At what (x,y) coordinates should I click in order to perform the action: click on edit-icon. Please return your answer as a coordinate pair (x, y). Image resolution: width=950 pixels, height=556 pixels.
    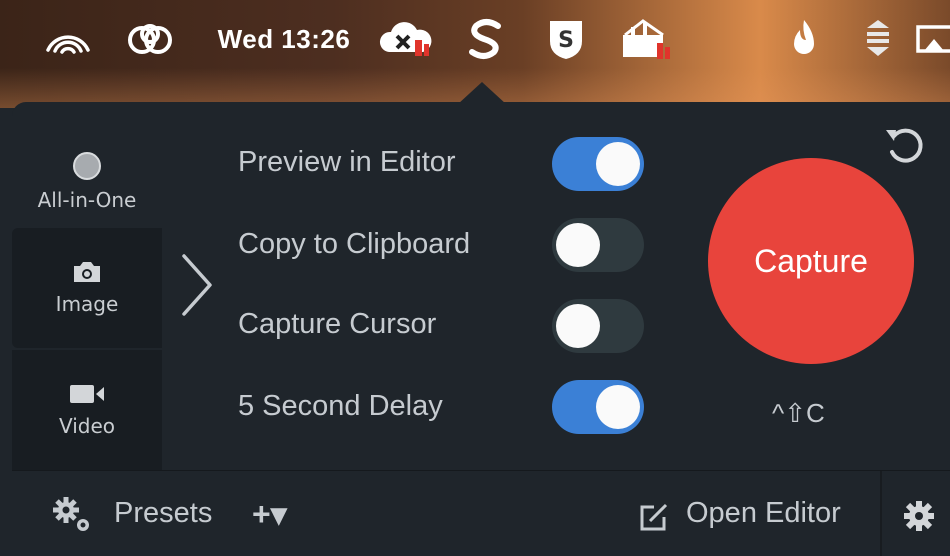
    Looking at the image, I should click on (654, 520).